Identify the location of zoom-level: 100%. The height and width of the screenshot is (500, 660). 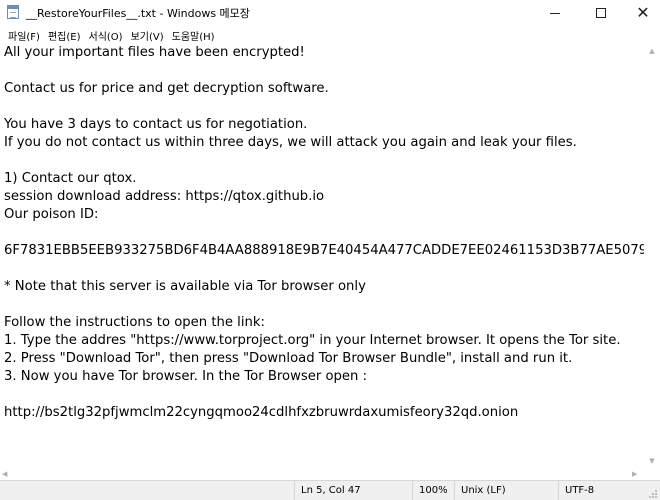
(432, 490).